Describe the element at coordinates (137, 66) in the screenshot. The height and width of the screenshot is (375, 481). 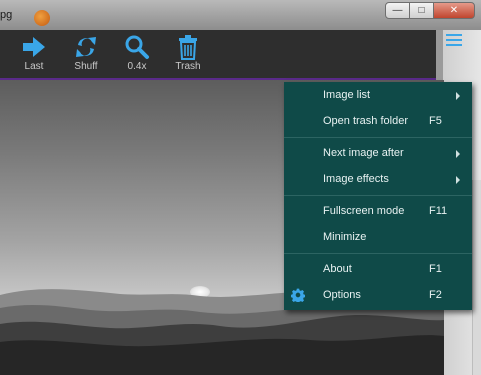
I see `zoom-label: 0.4x` at that location.